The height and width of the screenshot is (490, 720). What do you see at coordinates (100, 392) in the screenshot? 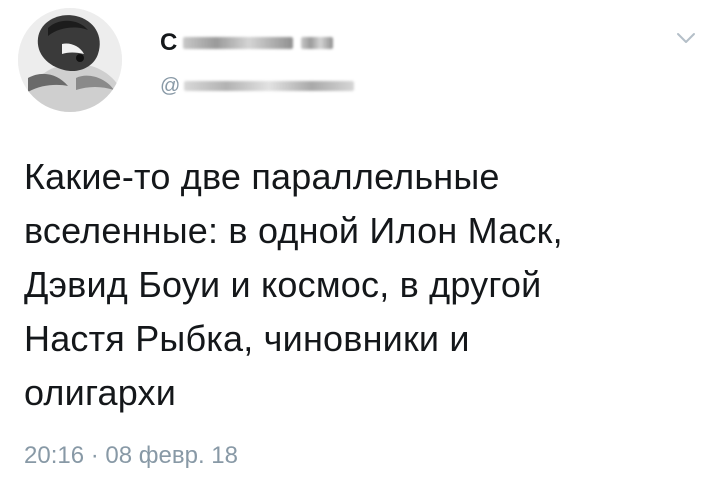
I see `tweet-text-line: олигархи` at bounding box center [100, 392].